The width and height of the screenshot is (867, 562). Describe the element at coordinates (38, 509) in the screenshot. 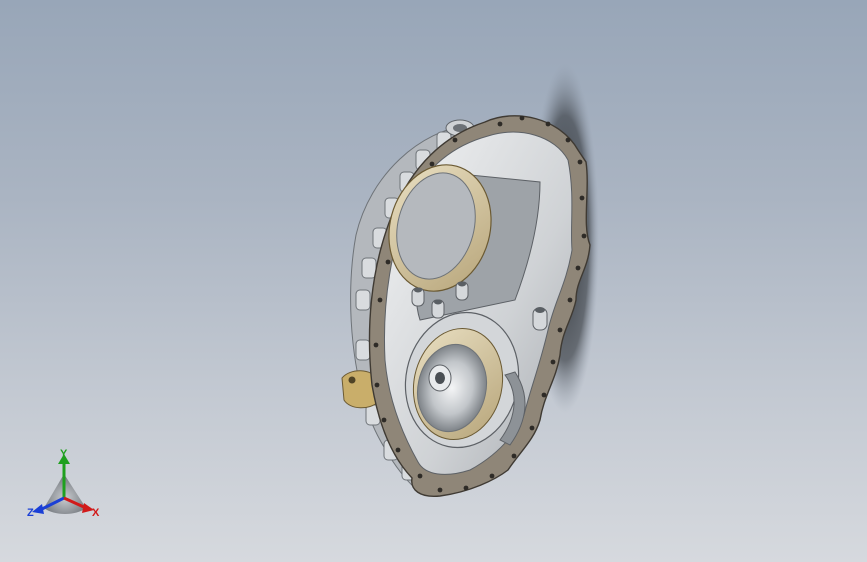

I see `z-axis-arrow` at that location.